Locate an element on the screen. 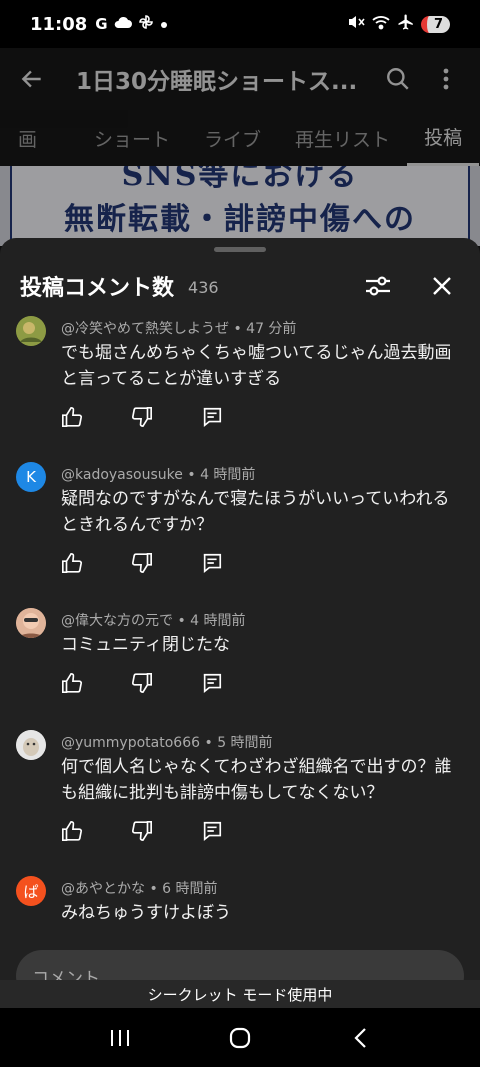 The width and height of the screenshot is (480, 1067). back-icon is located at coordinates (360, 1038).